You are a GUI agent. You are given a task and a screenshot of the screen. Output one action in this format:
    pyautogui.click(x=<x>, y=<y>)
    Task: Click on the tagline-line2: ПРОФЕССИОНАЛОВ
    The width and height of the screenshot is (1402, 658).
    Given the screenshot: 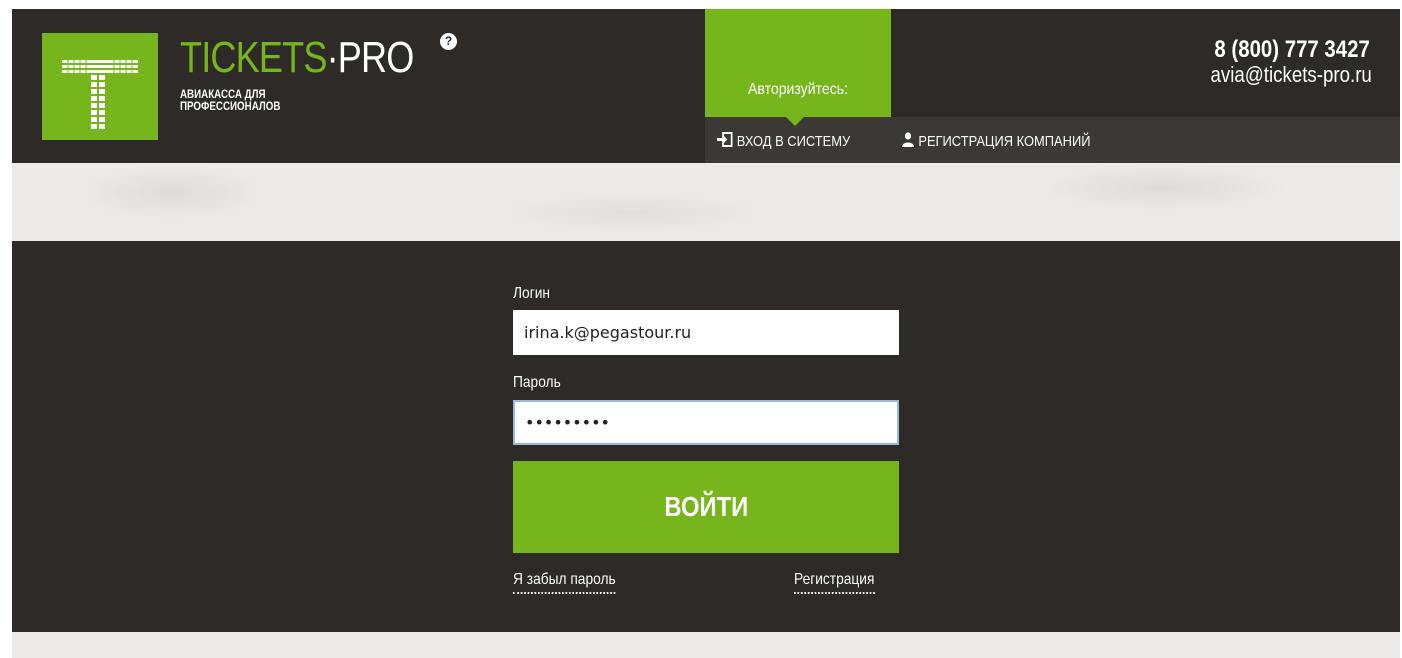 What is the action you would take?
    pyautogui.click(x=230, y=107)
    